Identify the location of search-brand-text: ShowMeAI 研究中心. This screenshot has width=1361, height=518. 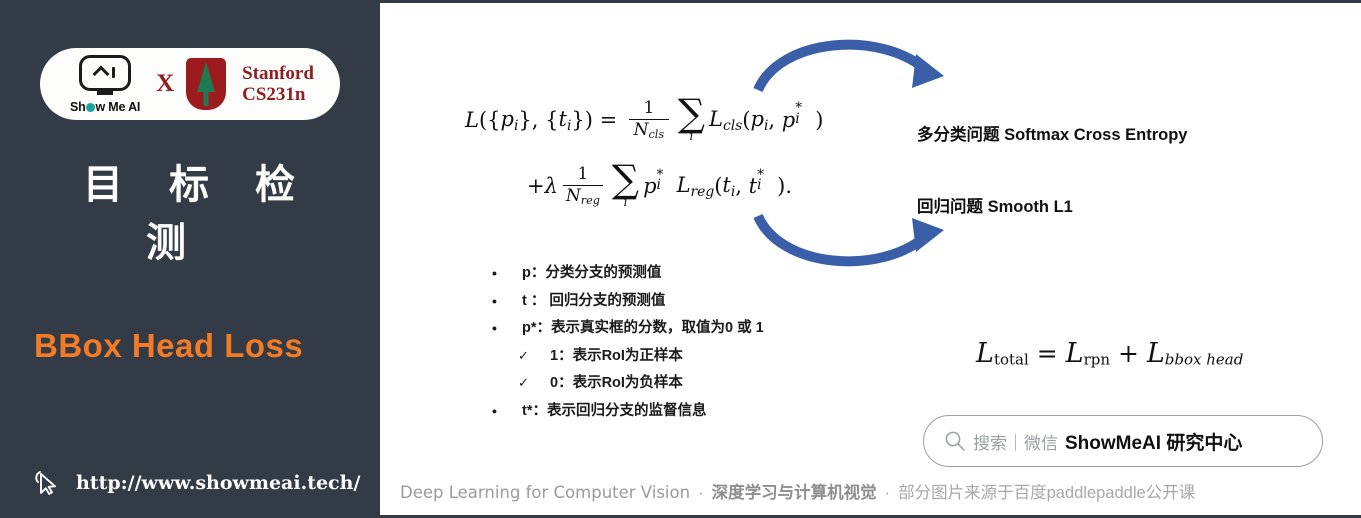
(1154, 443).